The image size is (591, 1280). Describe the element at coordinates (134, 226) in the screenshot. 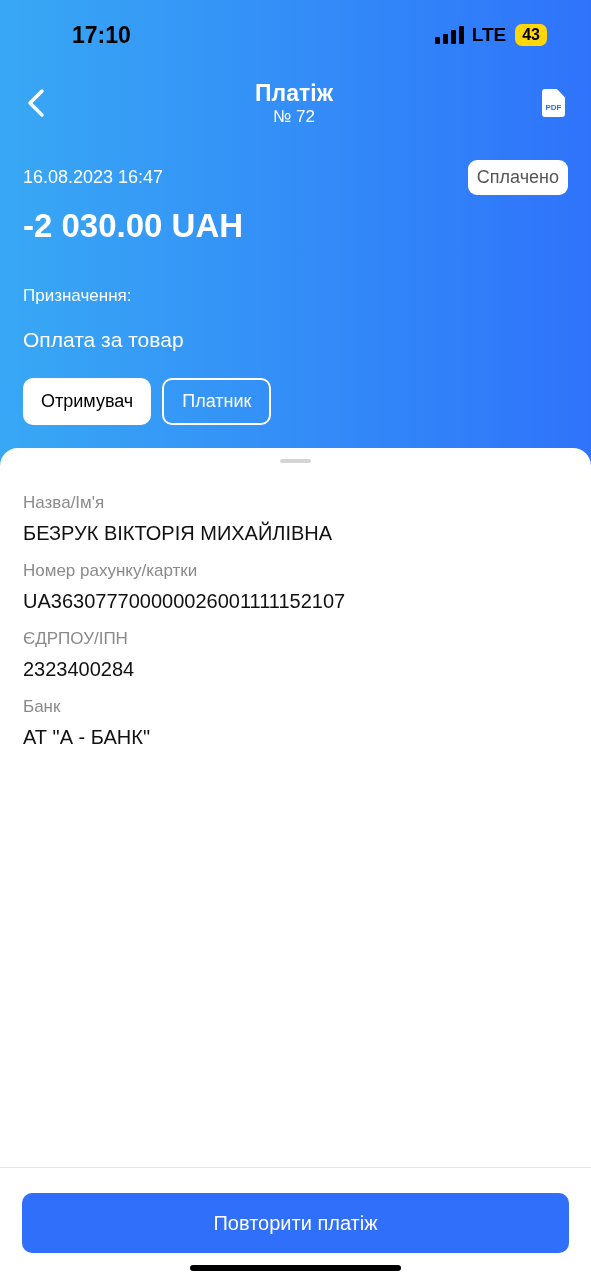

I see `payment-amount: -2 030.00 UAH` at that location.